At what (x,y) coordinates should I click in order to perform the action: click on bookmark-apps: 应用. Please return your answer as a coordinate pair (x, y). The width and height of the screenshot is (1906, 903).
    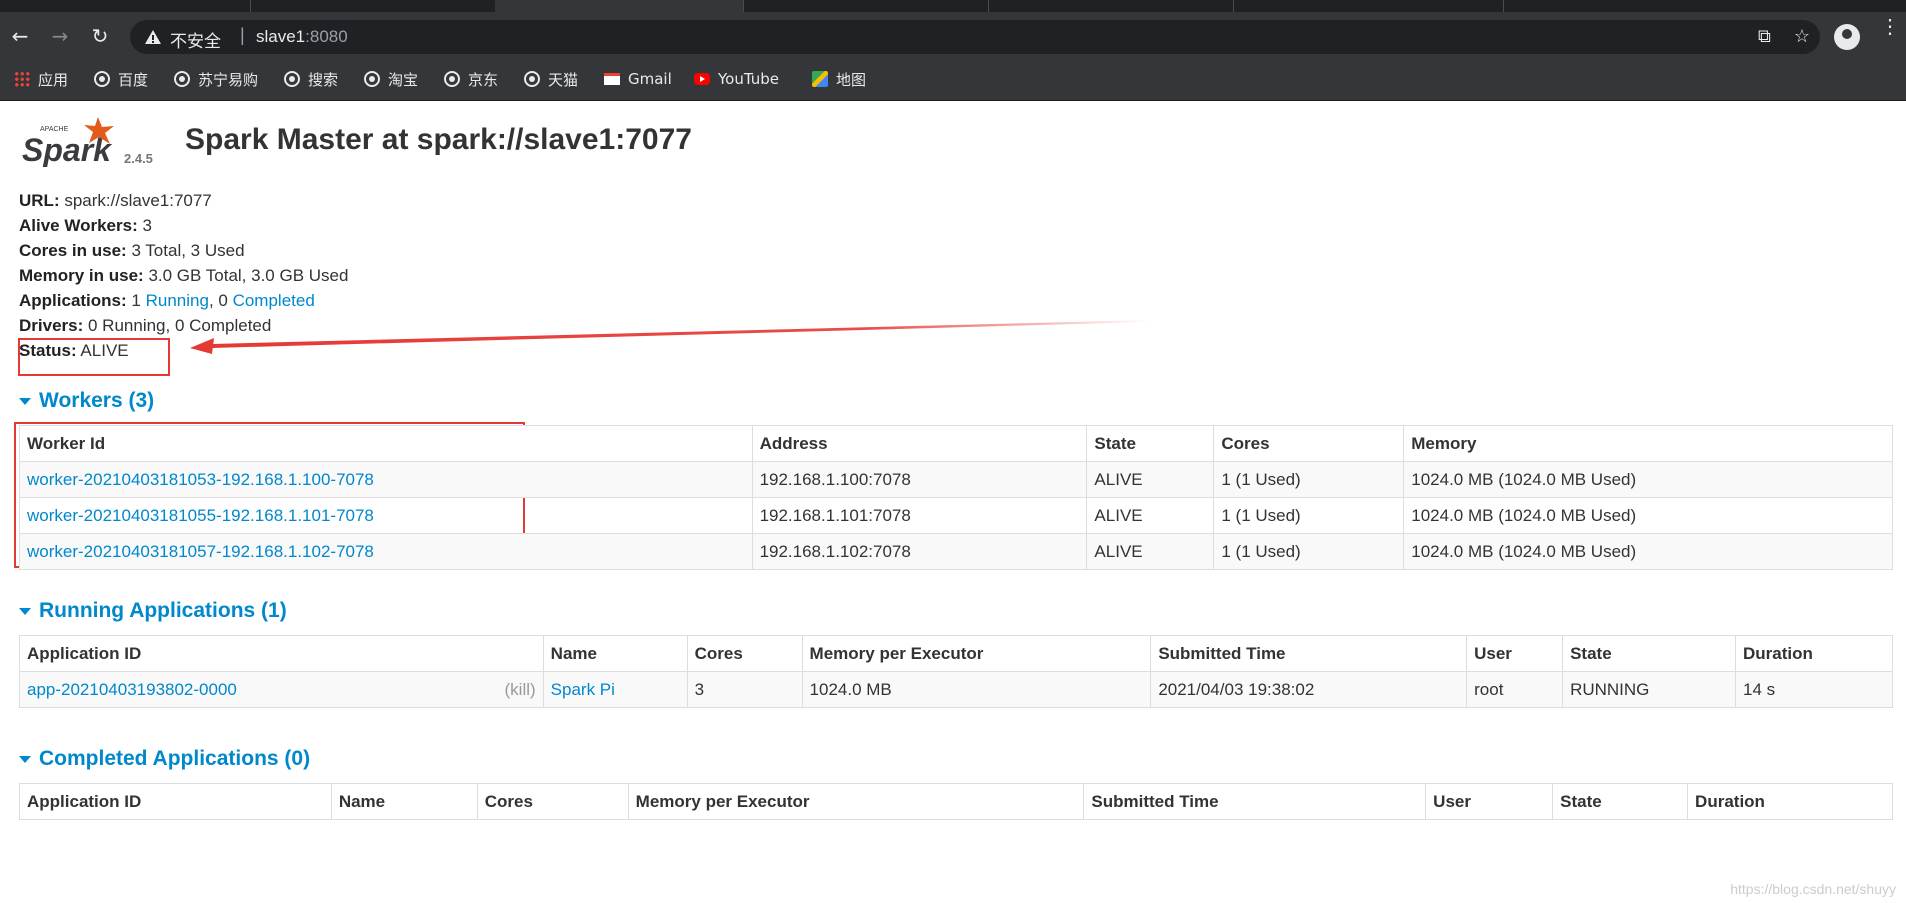
    Looking at the image, I should click on (41, 79).